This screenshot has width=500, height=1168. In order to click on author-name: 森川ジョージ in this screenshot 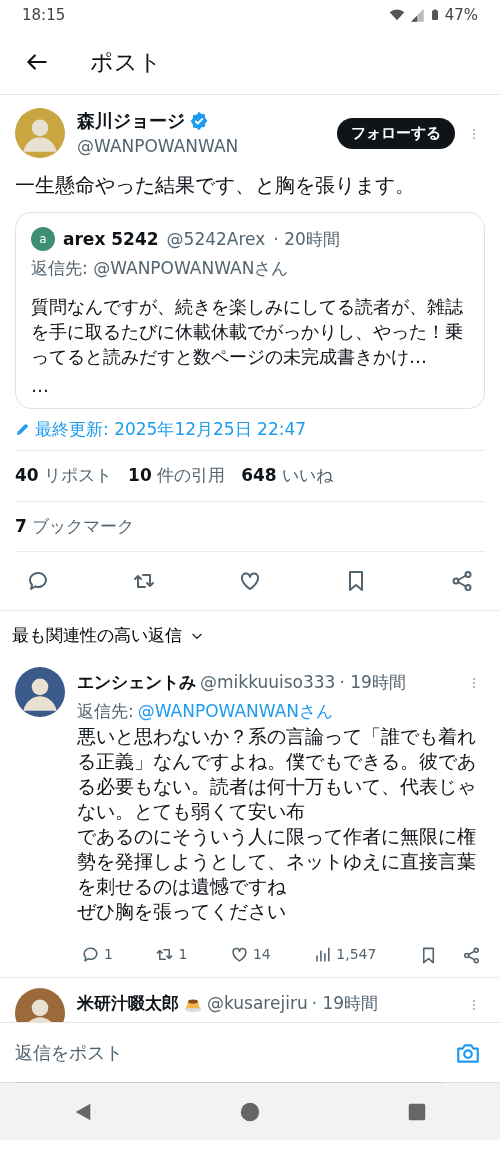, I will do `click(131, 120)`.